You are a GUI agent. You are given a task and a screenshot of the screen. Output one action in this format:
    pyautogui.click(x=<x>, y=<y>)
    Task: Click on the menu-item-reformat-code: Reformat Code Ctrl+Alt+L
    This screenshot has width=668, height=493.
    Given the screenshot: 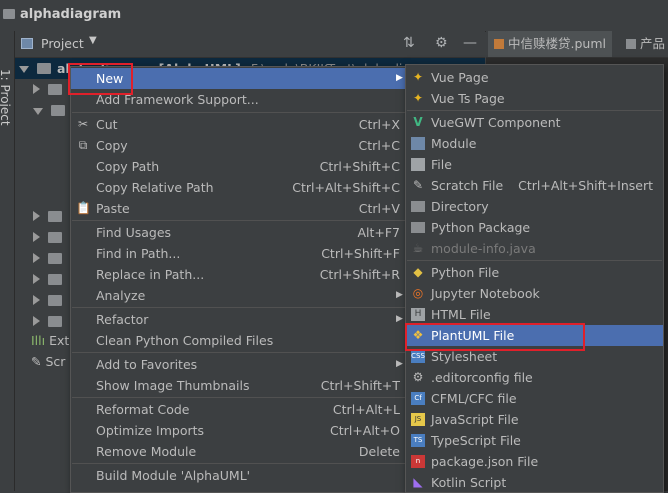 What is the action you would take?
    pyautogui.click(x=239, y=409)
    